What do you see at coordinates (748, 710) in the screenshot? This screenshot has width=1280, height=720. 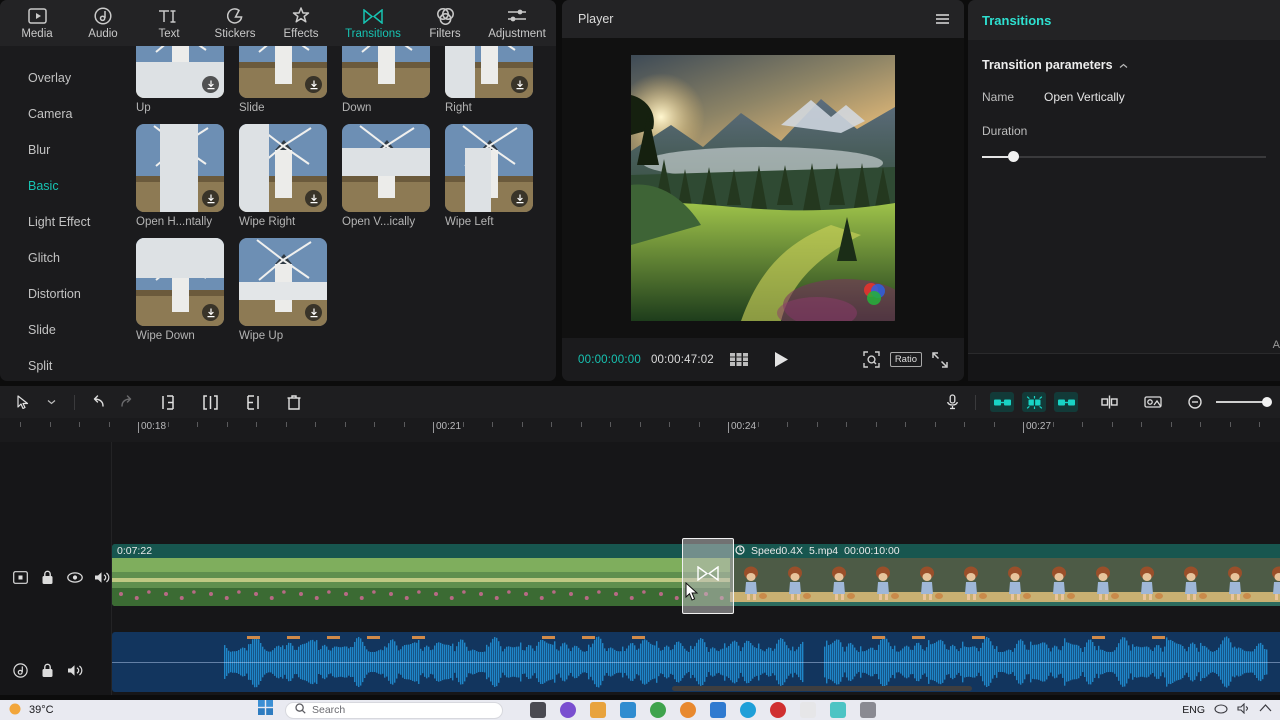 I see `app-icon-browser` at bounding box center [748, 710].